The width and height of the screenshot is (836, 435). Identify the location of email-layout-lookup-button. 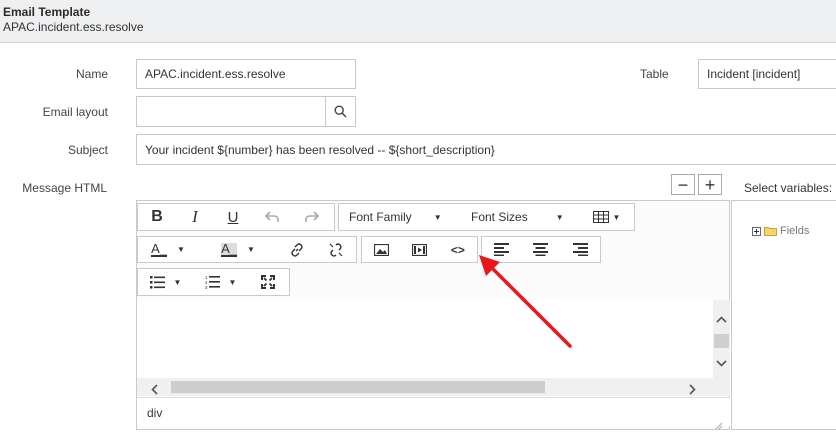
(340, 111).